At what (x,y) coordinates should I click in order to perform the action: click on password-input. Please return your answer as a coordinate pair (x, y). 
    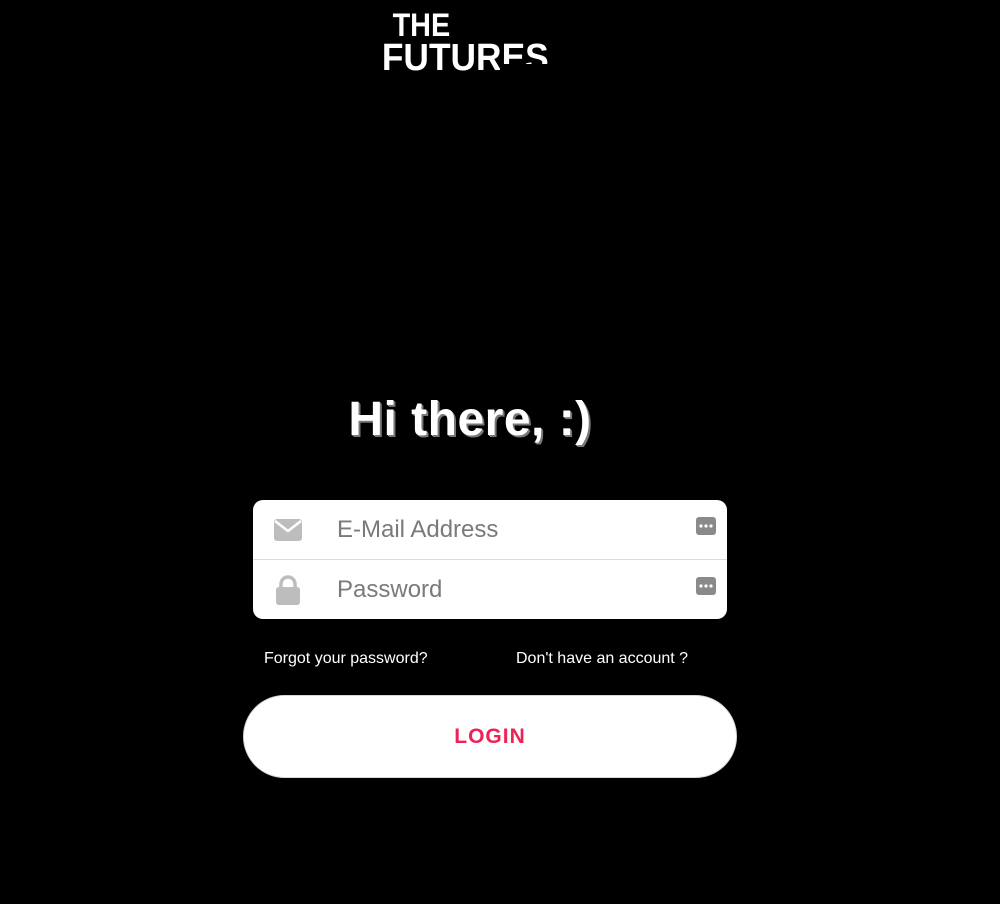
    Looking at the image, I should click on (507, 589).